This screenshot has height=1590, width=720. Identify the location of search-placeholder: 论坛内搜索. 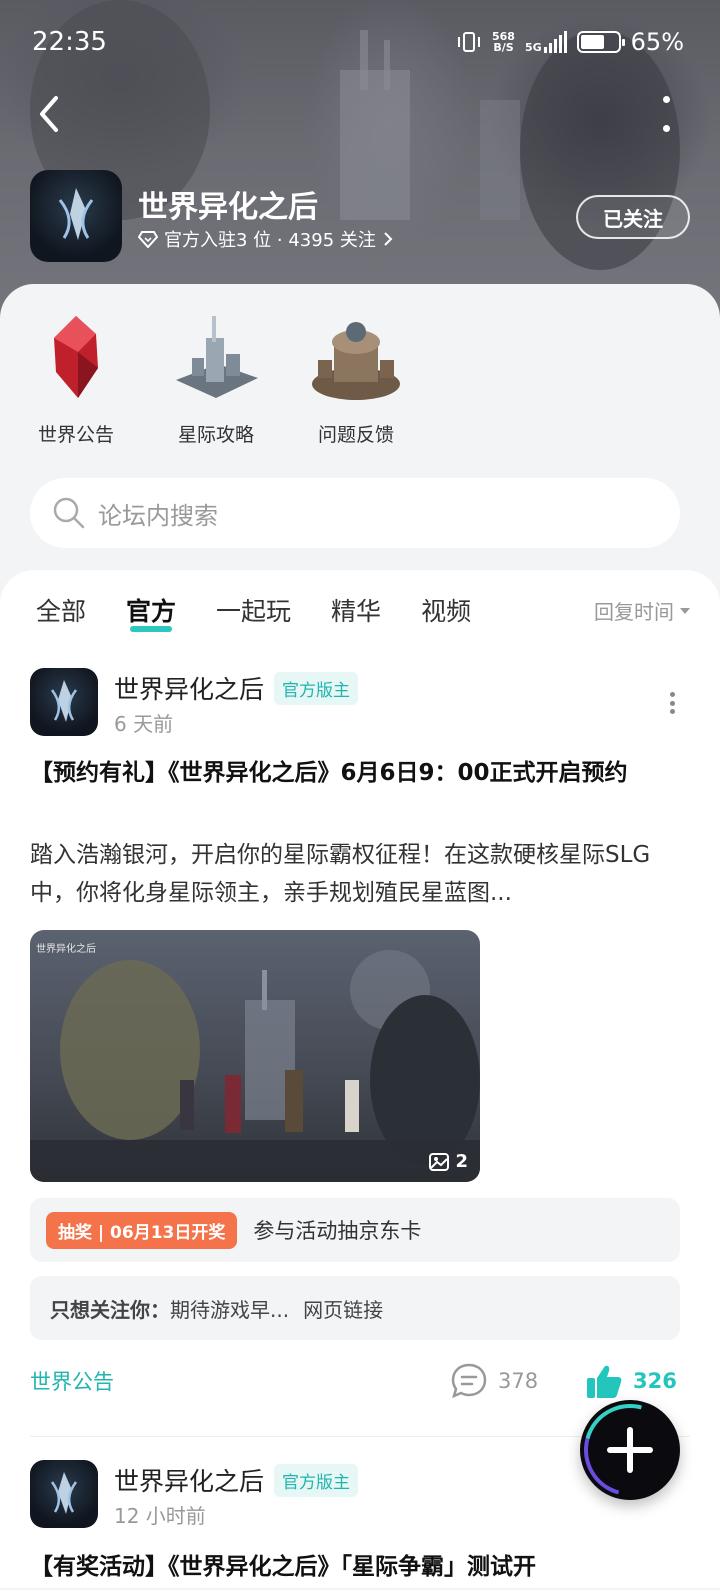
(158, 515).